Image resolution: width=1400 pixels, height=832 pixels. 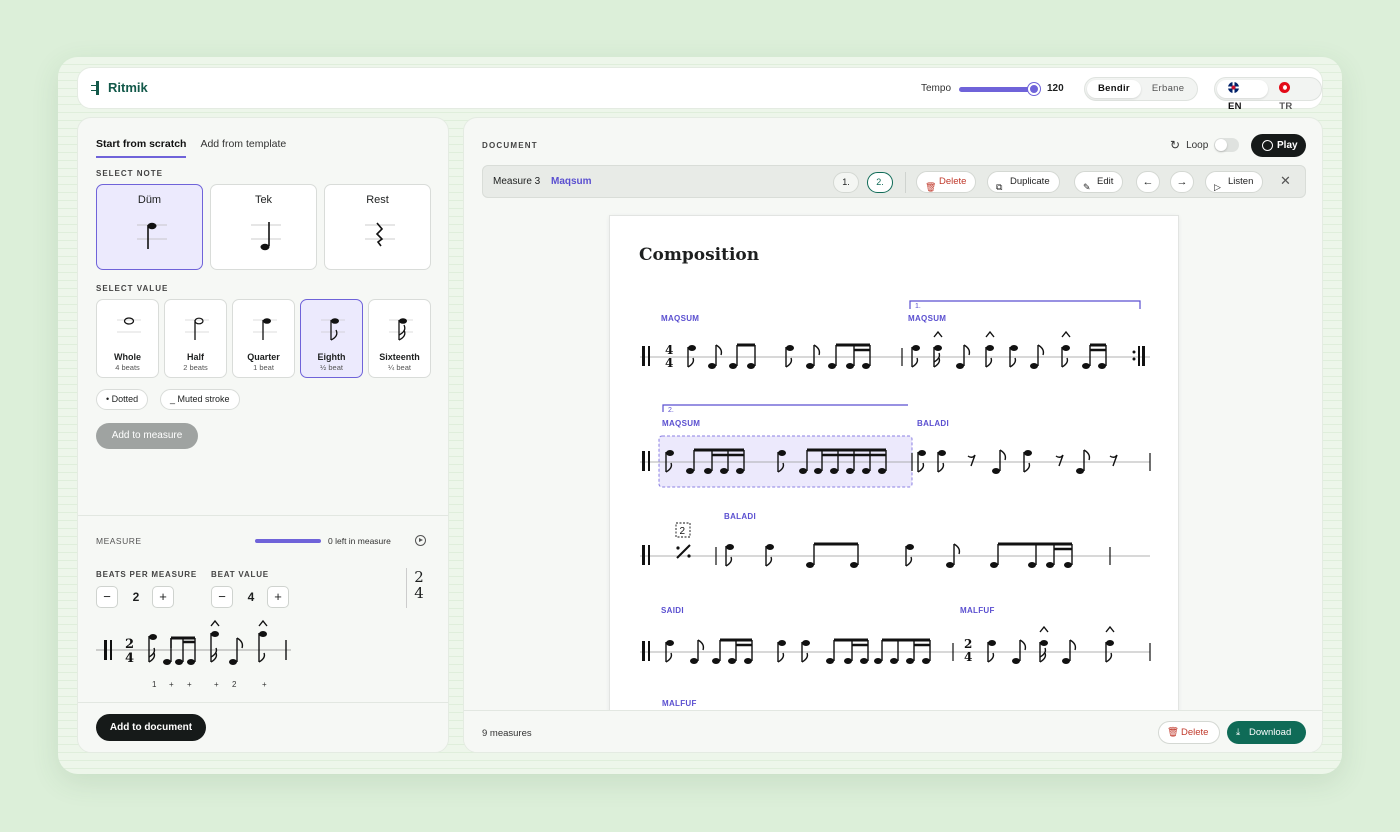 I want to click on tempo-slider, so click(x=997, y=89).